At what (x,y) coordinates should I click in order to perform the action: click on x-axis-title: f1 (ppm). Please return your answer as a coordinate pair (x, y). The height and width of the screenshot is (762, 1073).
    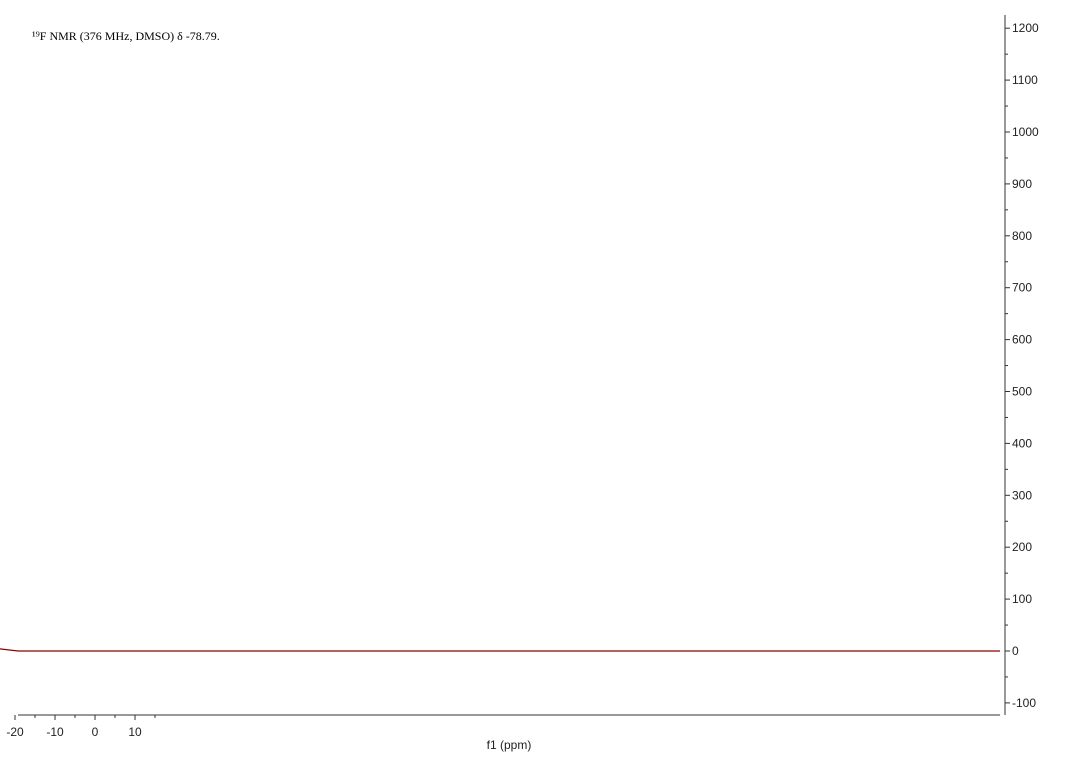
    Looking at the image, I should click on (509, 745).